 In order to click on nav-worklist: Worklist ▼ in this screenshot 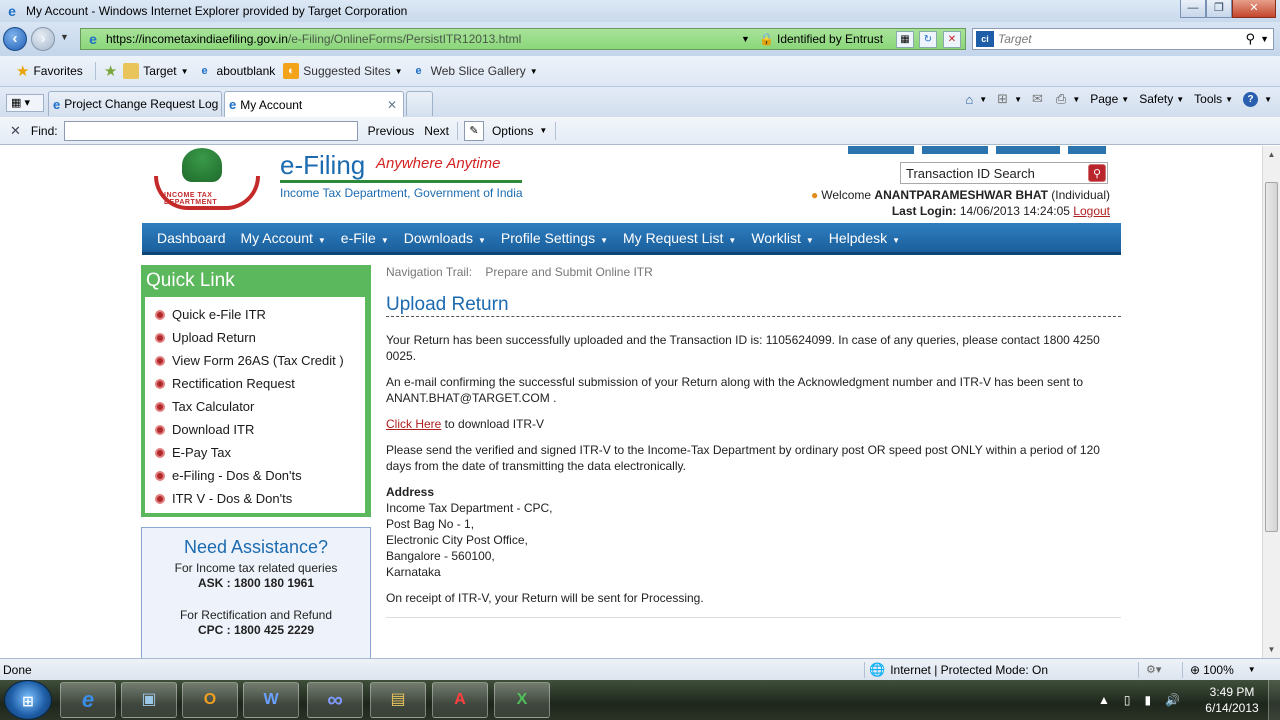, I will do `click(782, 238)`.